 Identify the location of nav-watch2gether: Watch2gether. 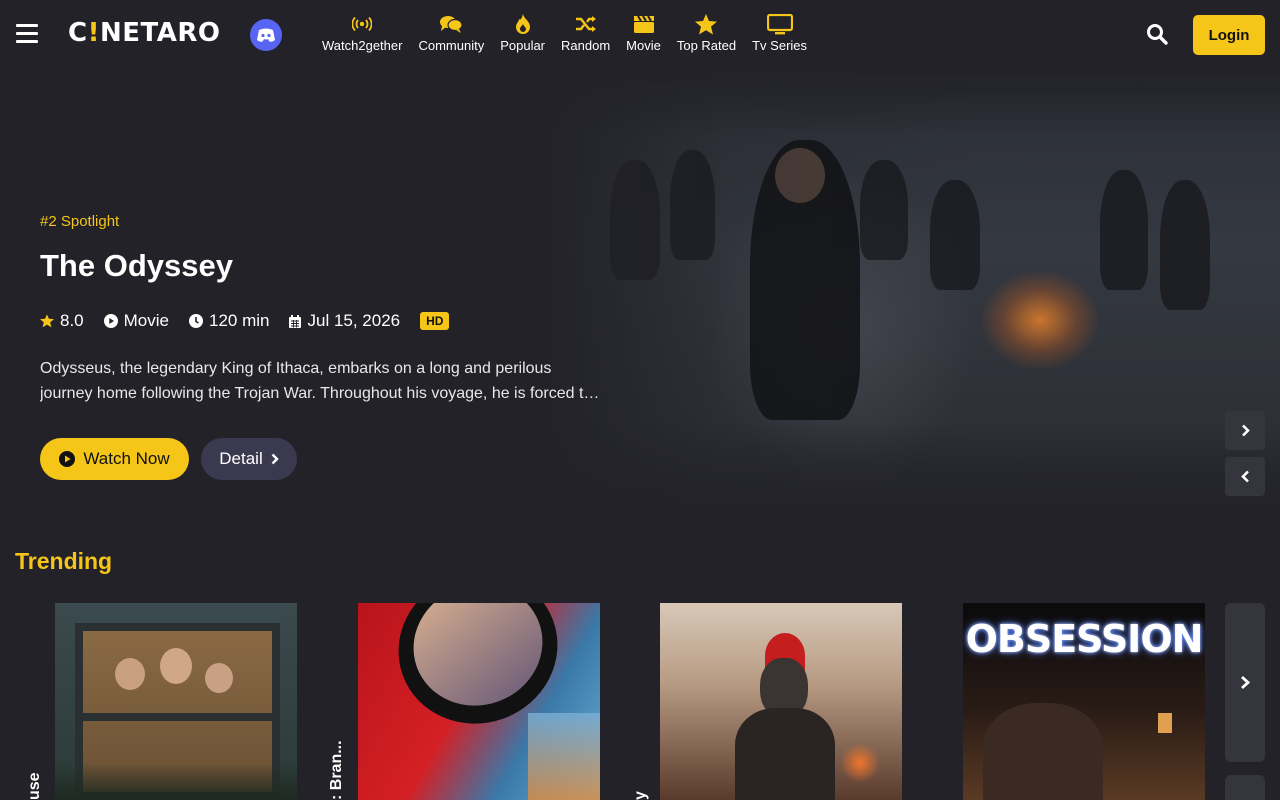
(362, 32).